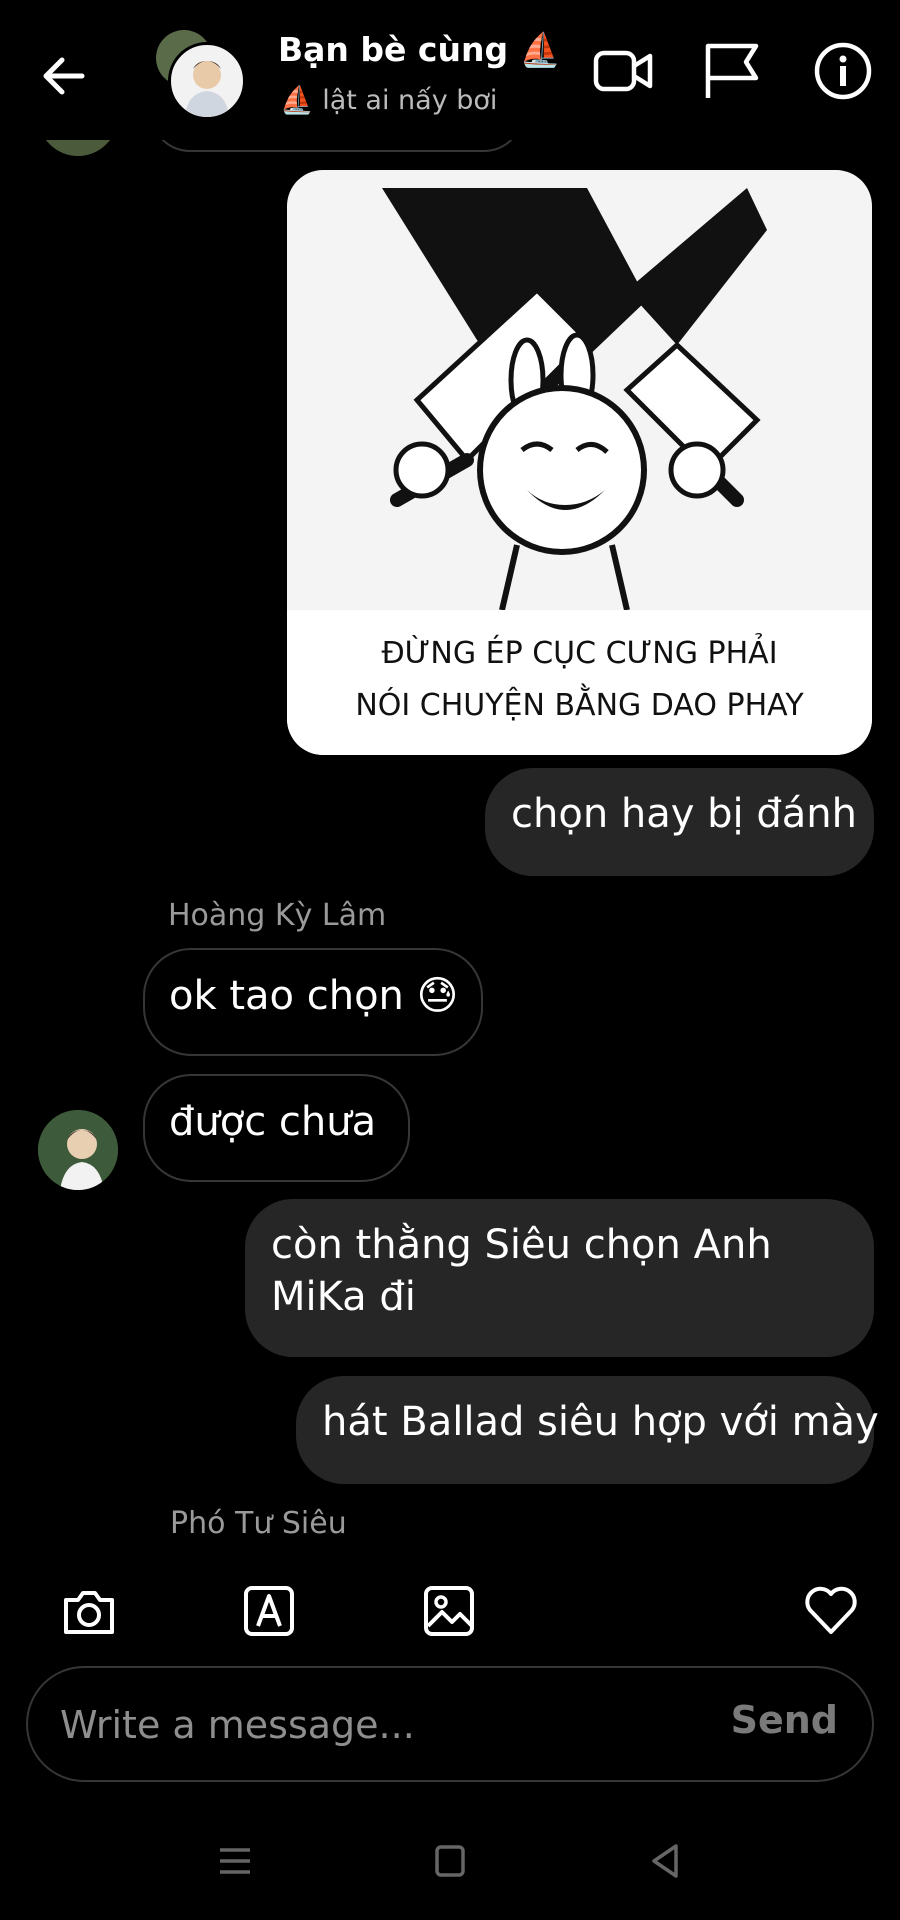 This screenshot has height=1920, width=900. I want to click on heart-icon, so click(831, 1611).